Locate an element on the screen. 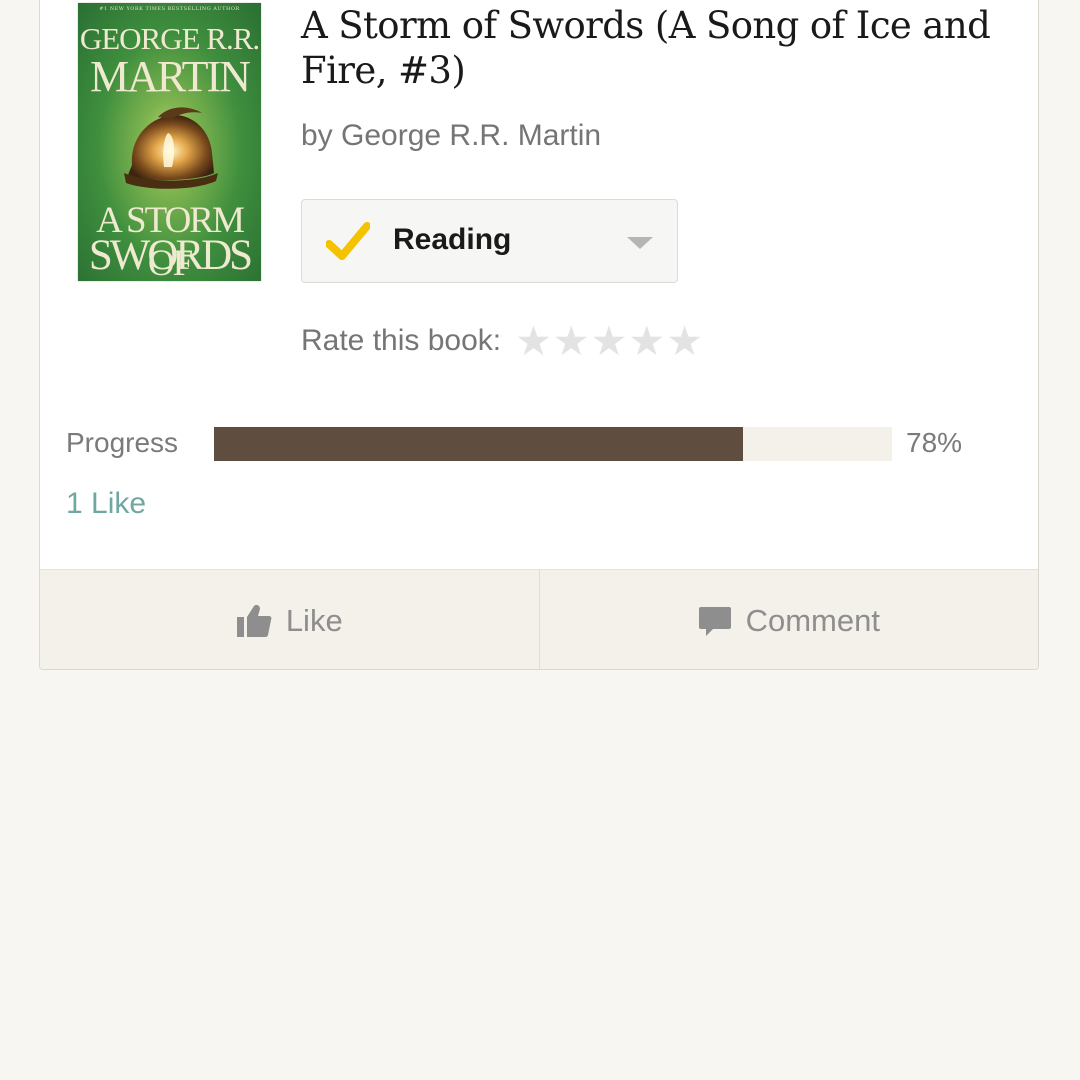 This screenshot has height=1080, width=1080. progress-percent: 78% is located at coordinates (934, 442).